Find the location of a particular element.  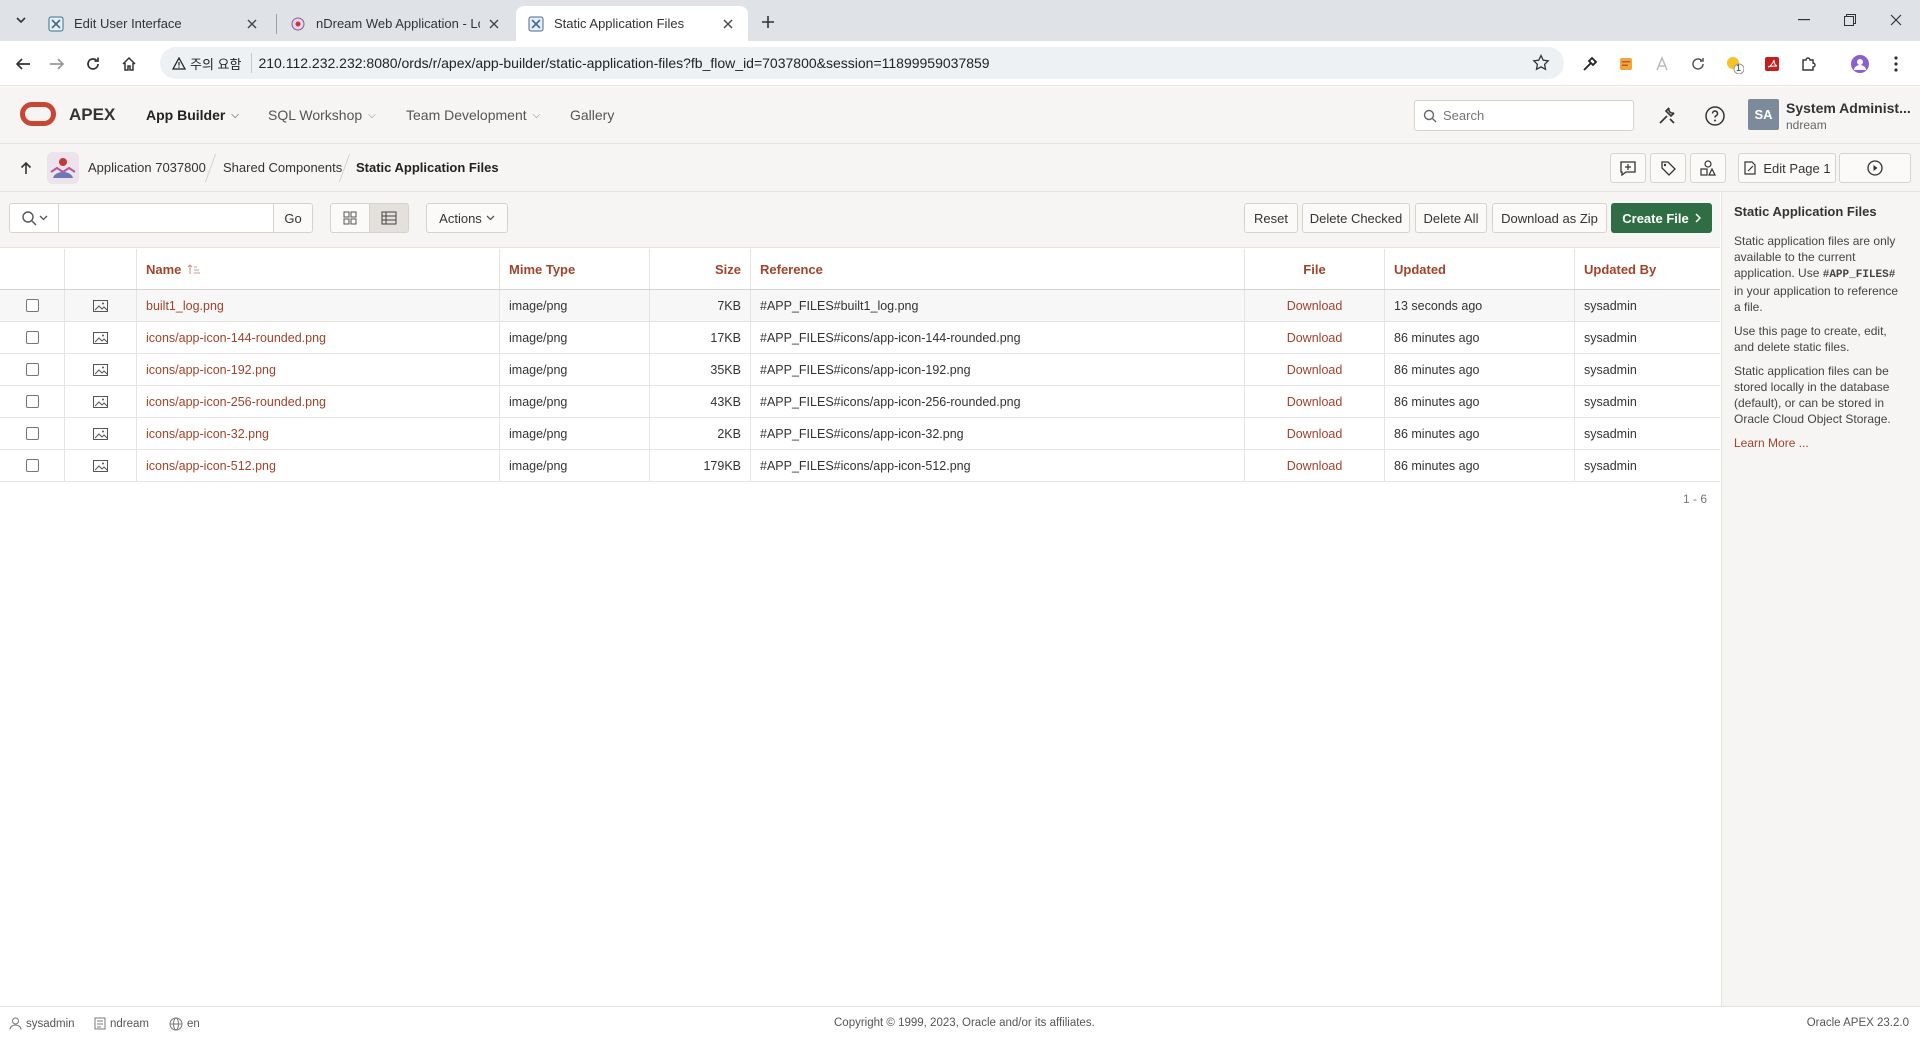

actions-menu-button: Actions is located at coordinates (467, 218).